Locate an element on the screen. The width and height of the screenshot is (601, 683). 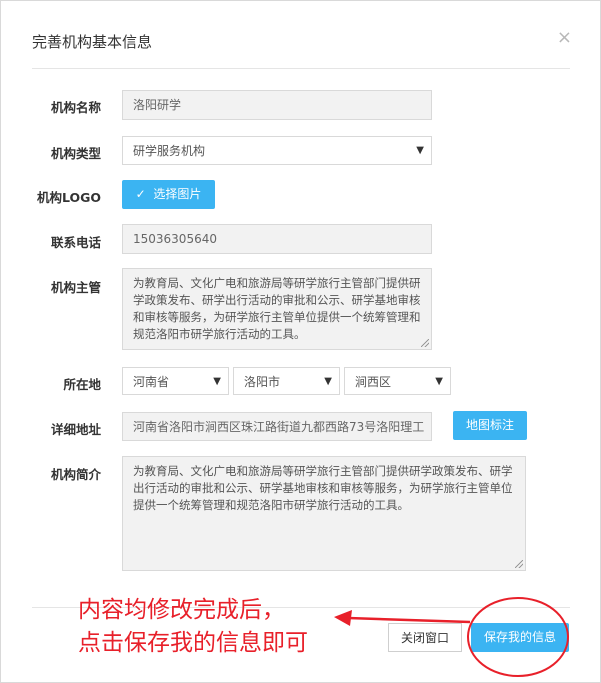
annotation-circle is located at coordinates (518, 637).